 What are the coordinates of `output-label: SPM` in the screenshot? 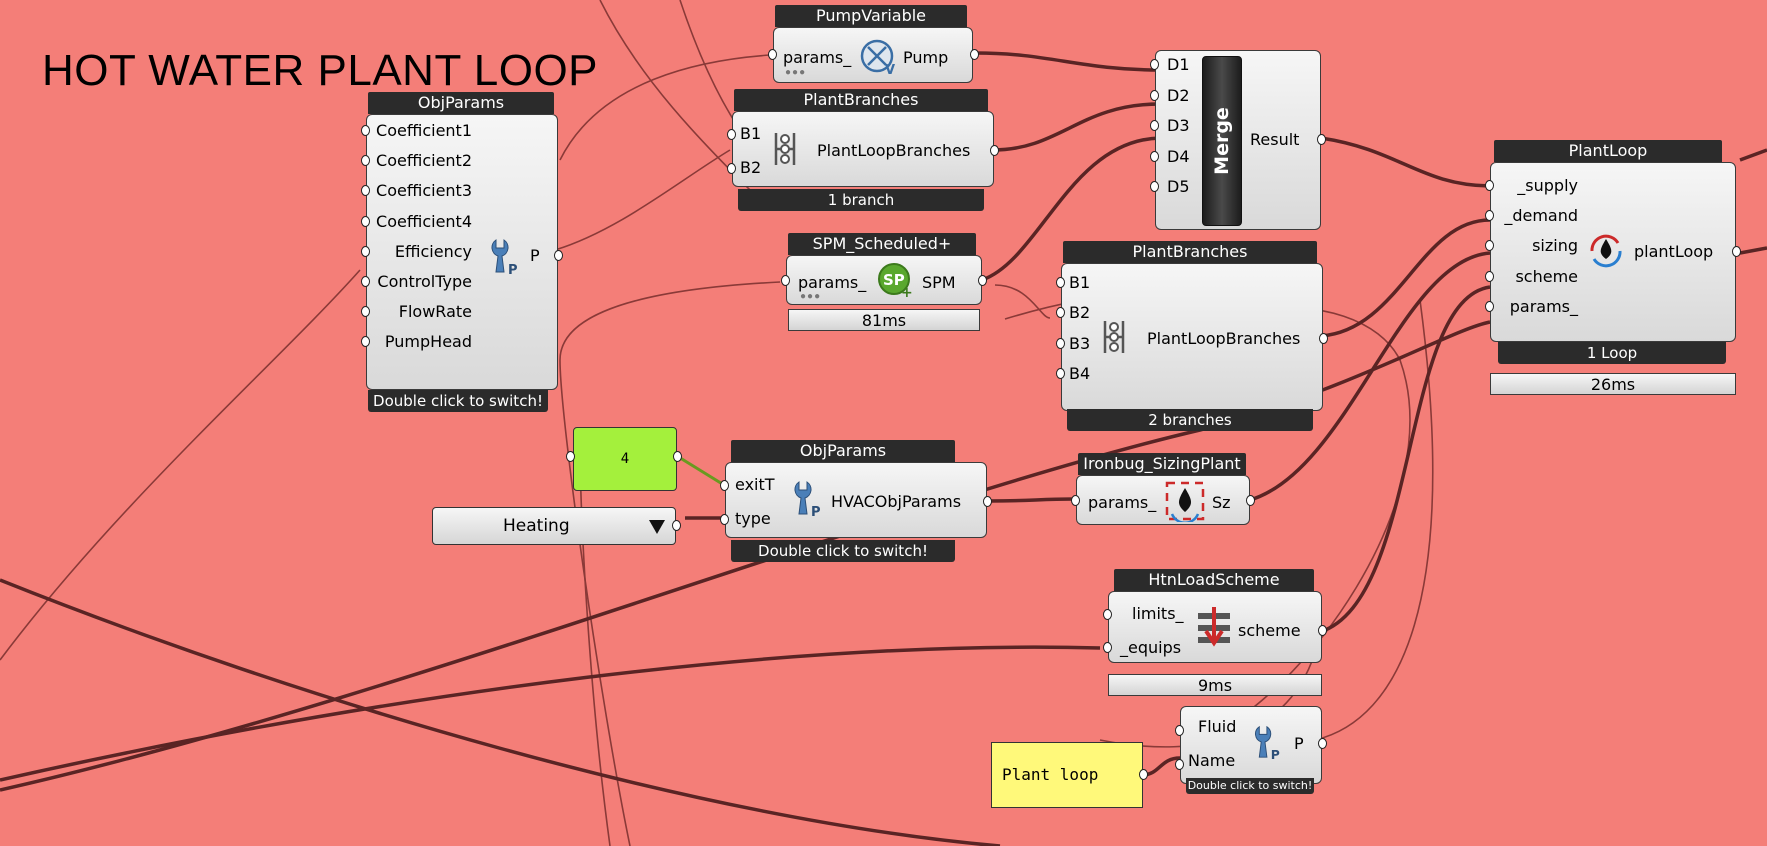 It's located at (939, 282).